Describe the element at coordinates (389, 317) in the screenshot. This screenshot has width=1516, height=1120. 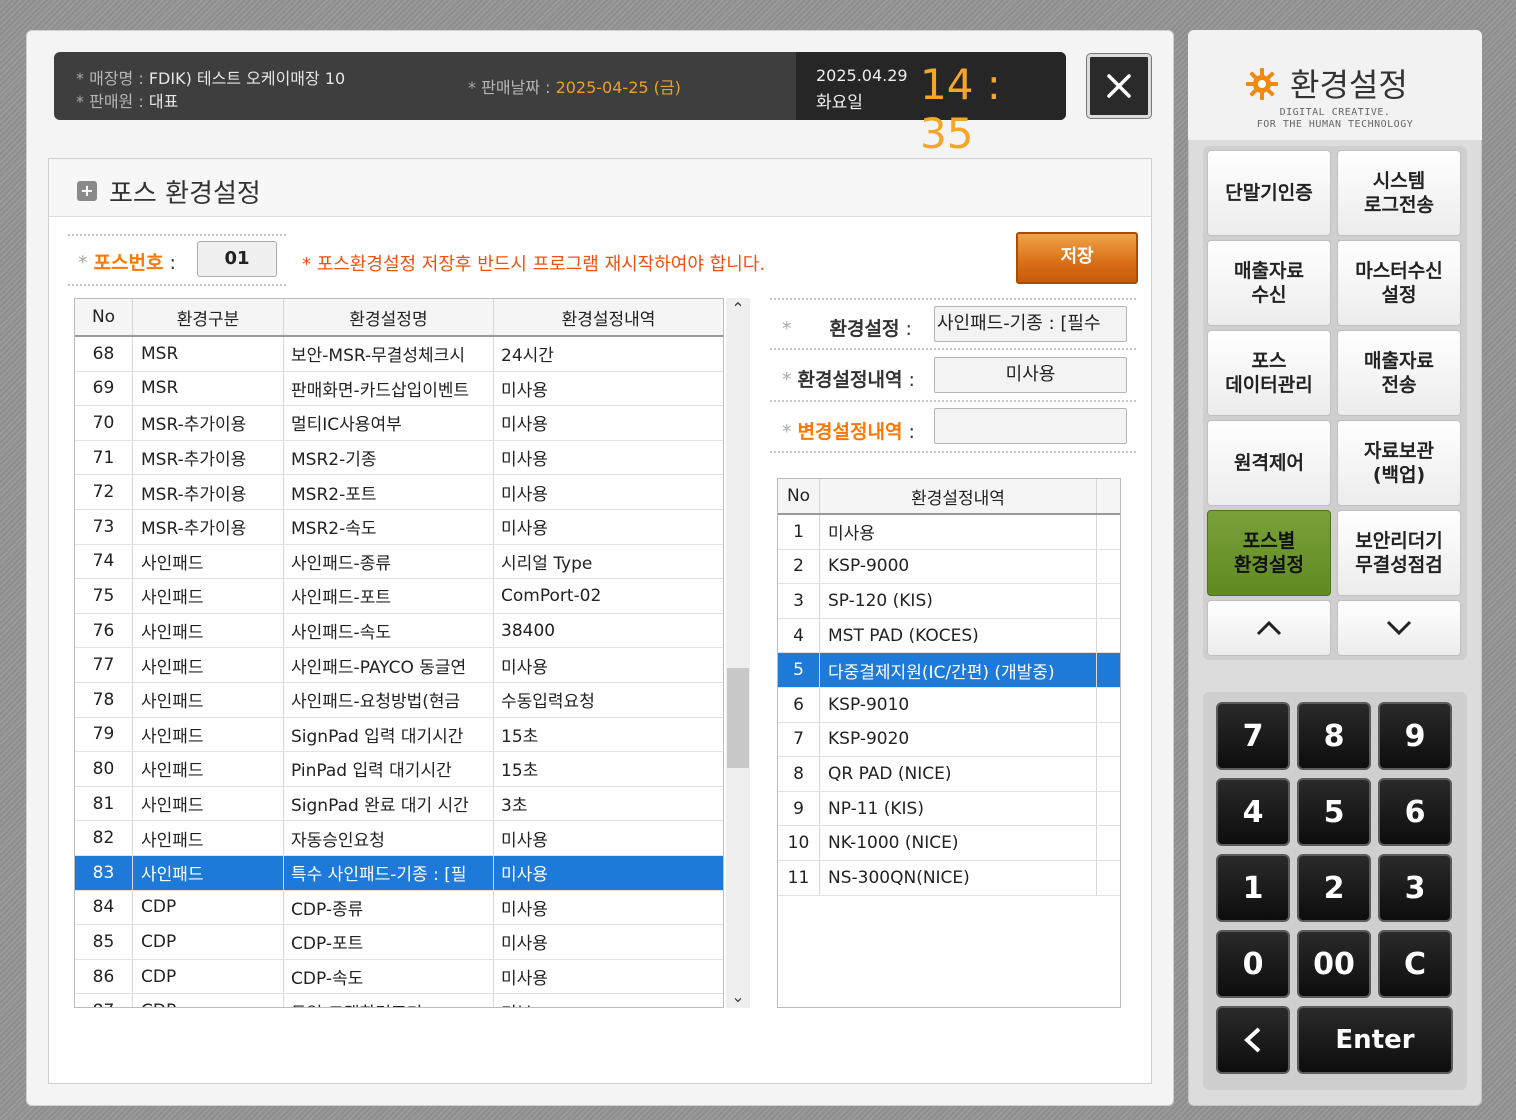
I see `column-header: 환경설정명` at that location.